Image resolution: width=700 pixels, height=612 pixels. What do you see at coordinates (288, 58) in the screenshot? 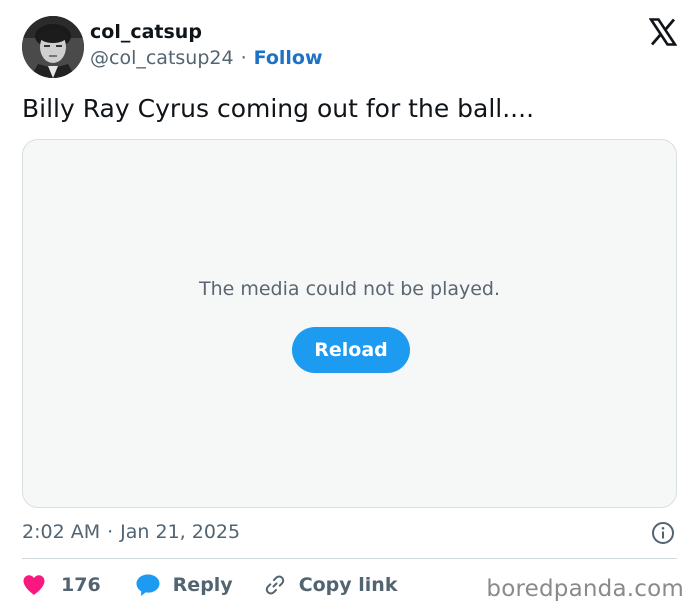
I see `follow-button: Follow` at bounding box center [288, 58].